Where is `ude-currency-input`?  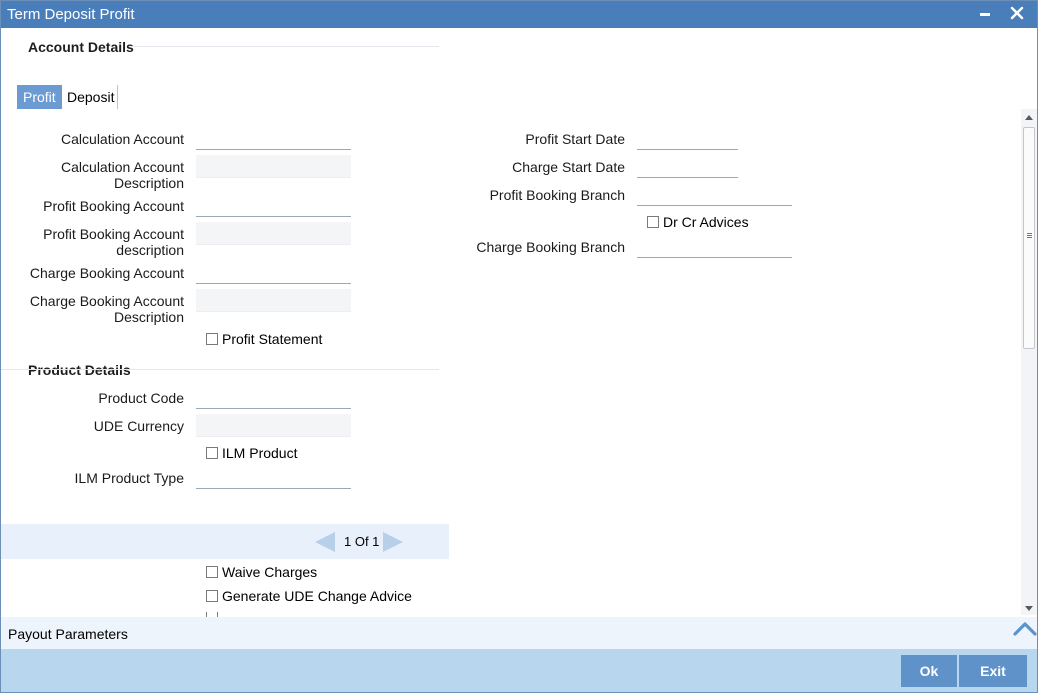
ude-currency-input is located at coordinates (273, 425).